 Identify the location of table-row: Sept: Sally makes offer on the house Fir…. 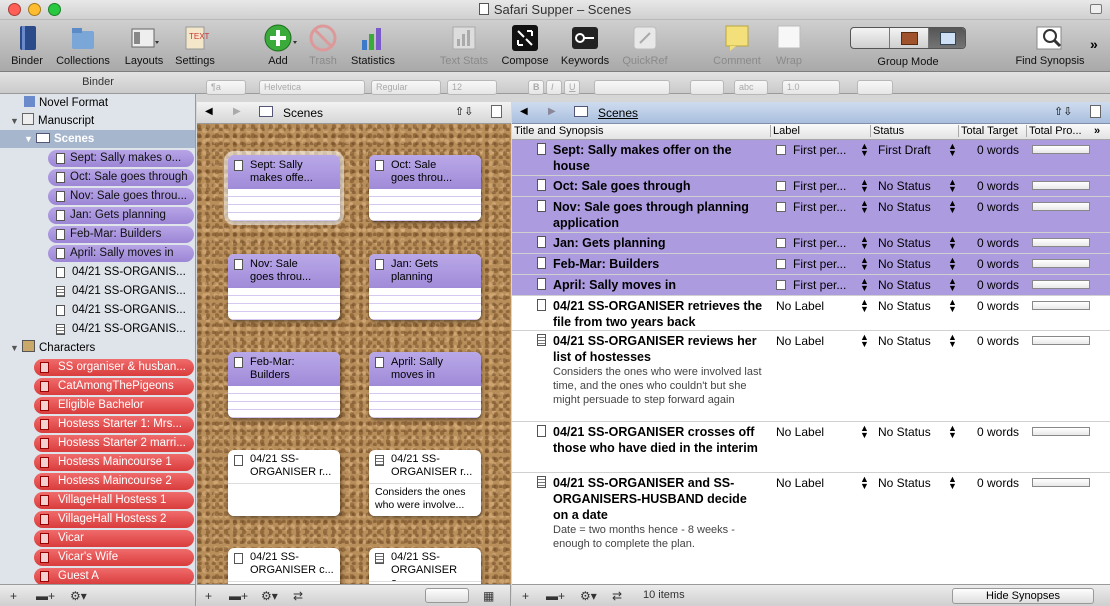
(811, 158).